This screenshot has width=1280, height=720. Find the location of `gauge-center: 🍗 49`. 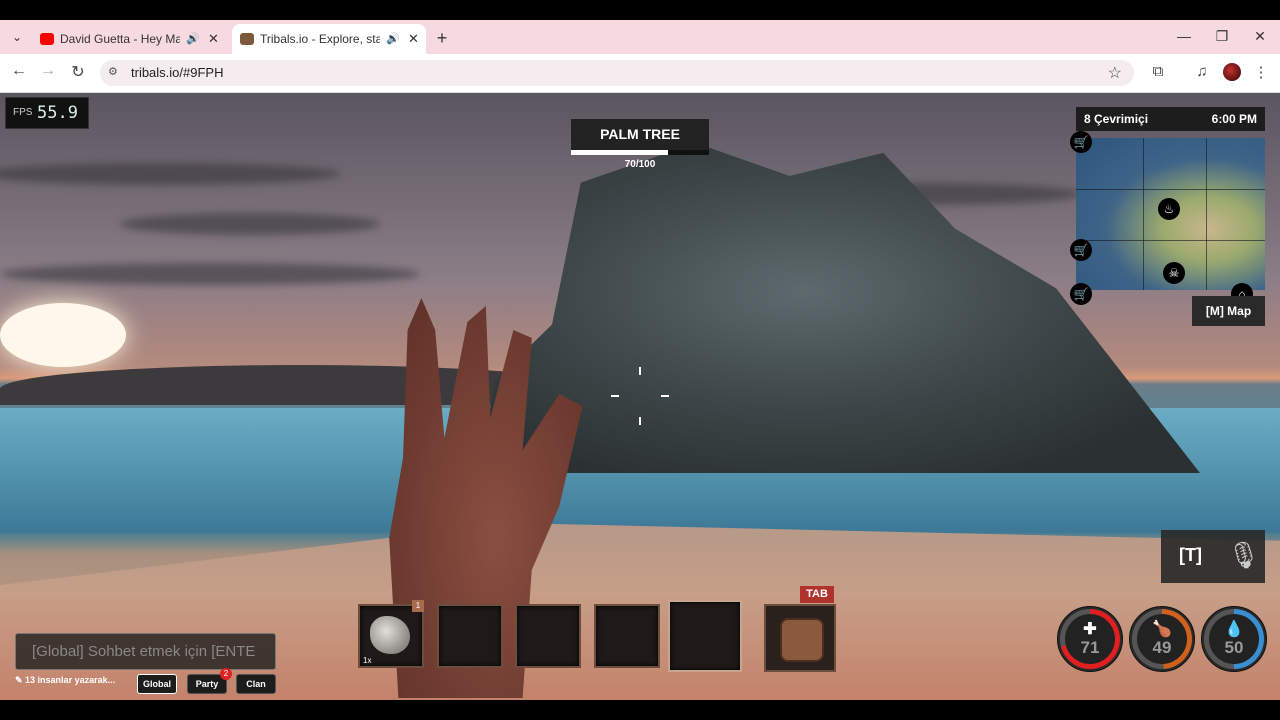

gauge-center: 🍗 49 is located at coordinates (1162, 639).